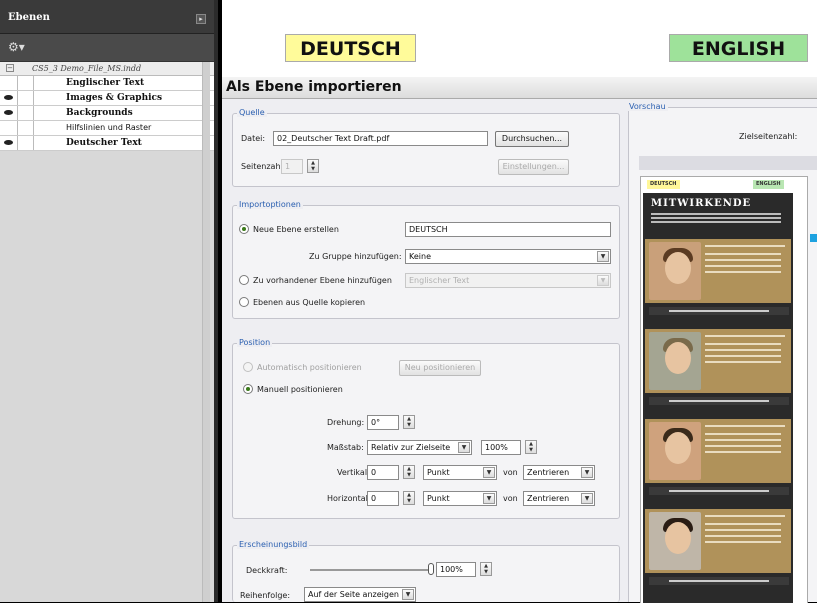 This screenshot has width=817, height=603. Describe the element at coordinates (248, 367) in the screenshot. I see `auto-position-radio` at that location.